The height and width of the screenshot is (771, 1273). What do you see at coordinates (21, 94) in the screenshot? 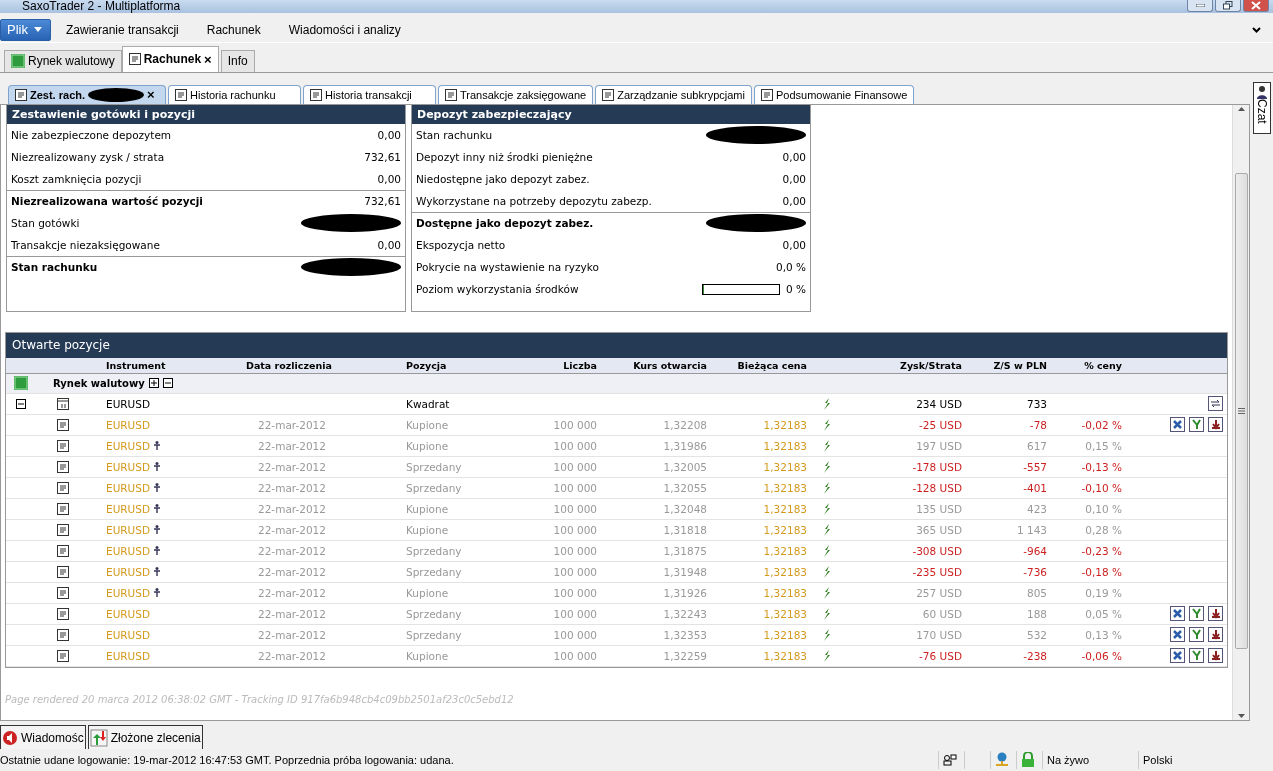
I see `document-icon` at bounding box center [21, 94].